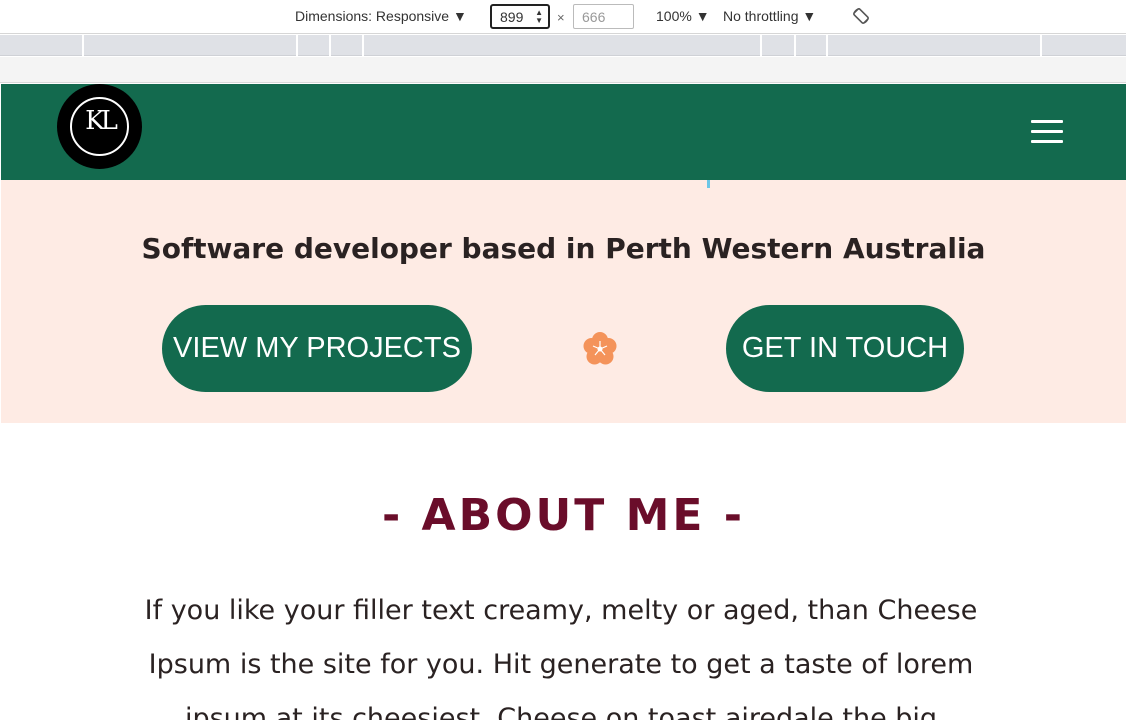 This screenshot has width=1126, height=720. I want to click on dimensions-dropdown: Dimensions: Responsive ▼, so click(381, 16).